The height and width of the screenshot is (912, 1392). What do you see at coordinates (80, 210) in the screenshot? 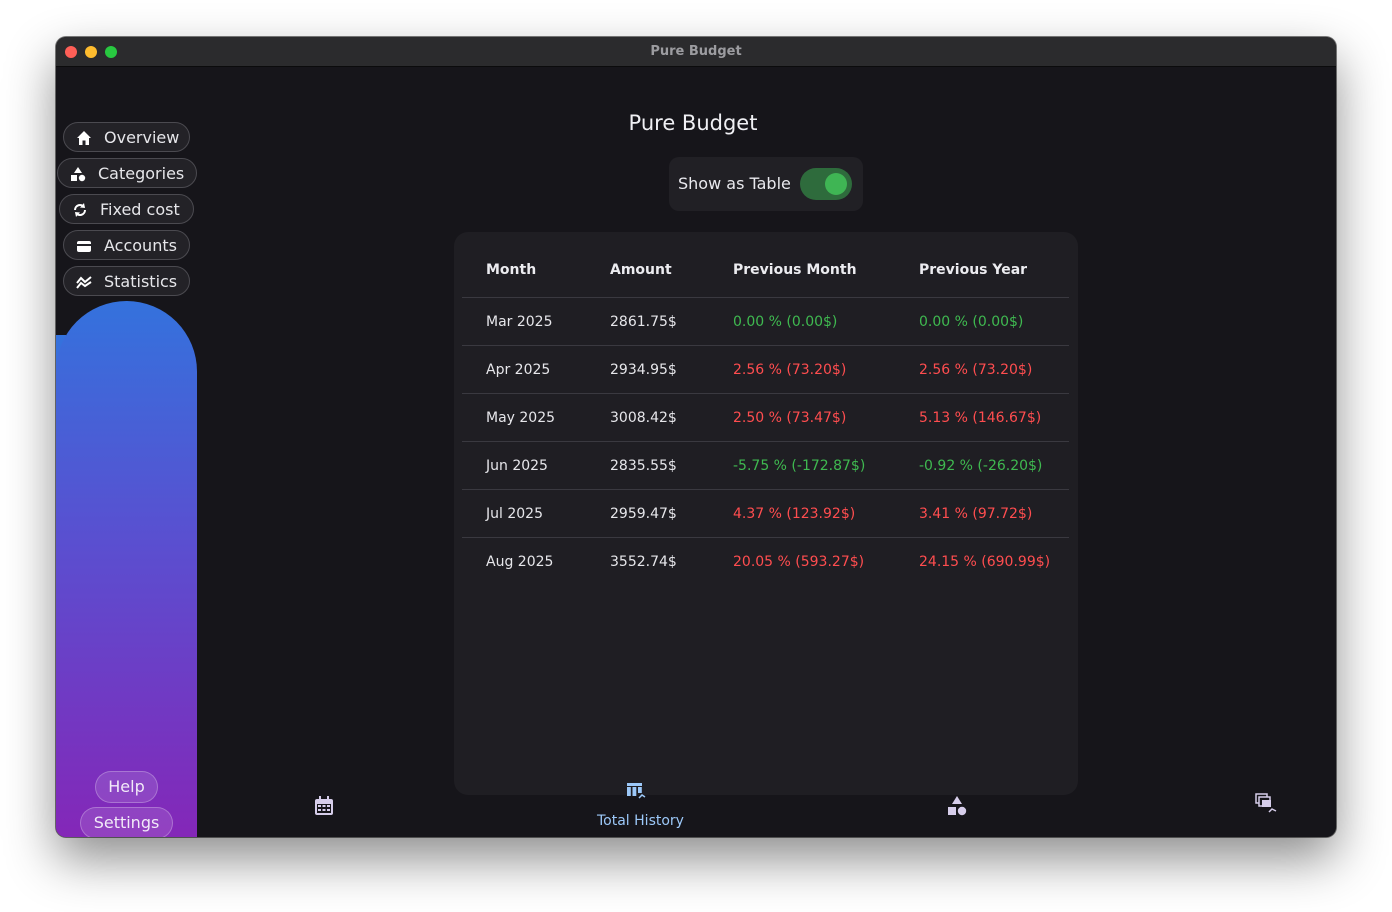
I see `sync-icon` at bounding box center [80, 210].